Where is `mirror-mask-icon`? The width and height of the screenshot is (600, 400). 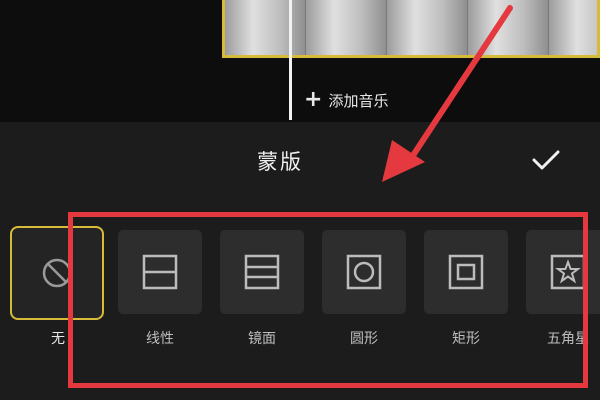 mirror-mask-icon is located at coordinates (262, 272).